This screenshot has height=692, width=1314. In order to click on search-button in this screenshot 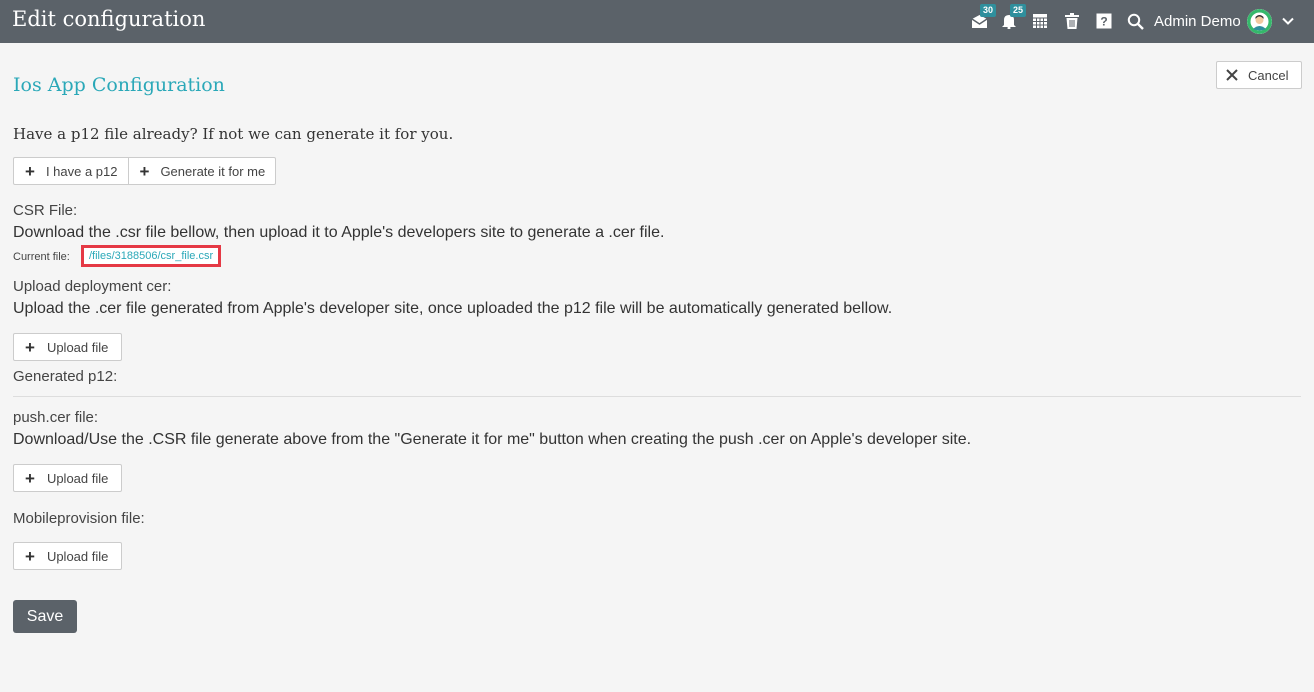, I will do `click(1135, 21)`.